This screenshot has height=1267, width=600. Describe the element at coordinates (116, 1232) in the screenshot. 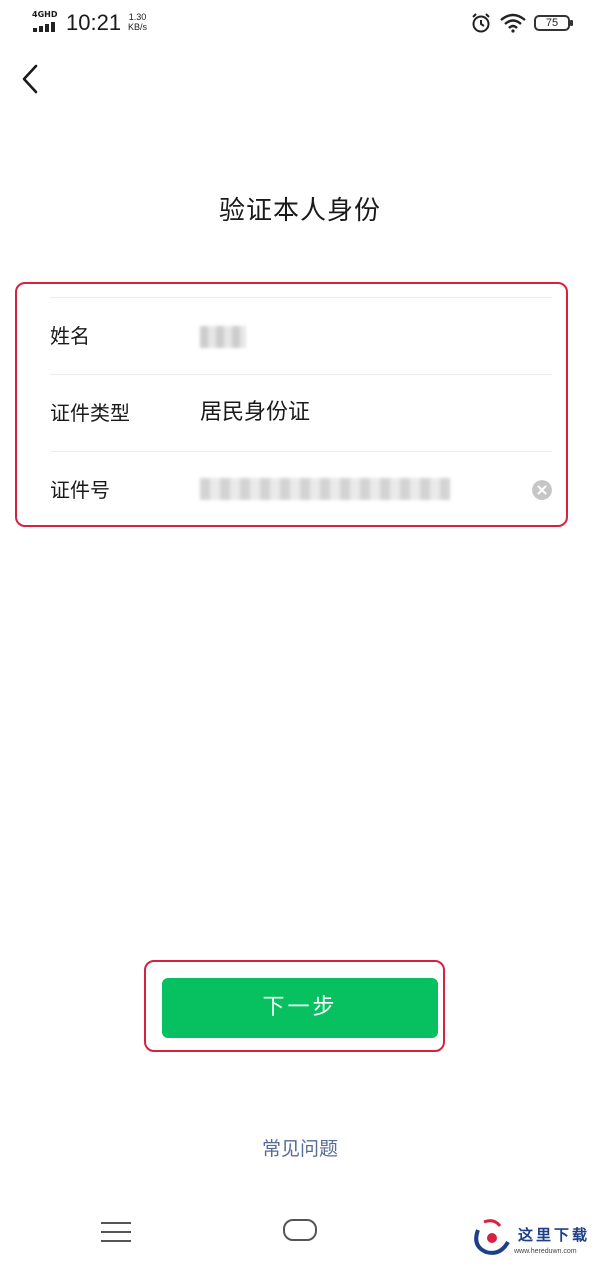

I see `menu-icon` at that location.